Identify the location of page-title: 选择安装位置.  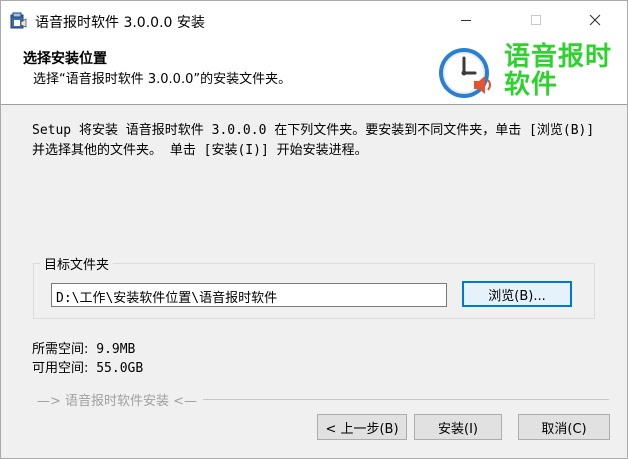
(65, 59).